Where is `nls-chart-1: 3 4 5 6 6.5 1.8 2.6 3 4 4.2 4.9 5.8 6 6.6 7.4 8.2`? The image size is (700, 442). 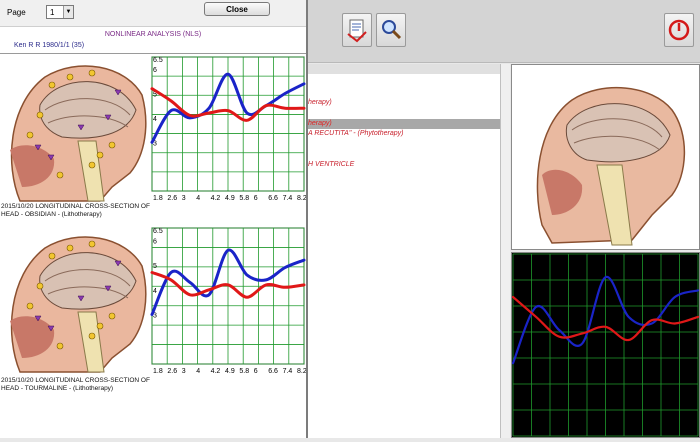
nls-chart-1: 3 4 5 6 6.5 1.8 2.6 3 4 4.2 4.9 5.8 6 6.6 7.4 8.2 is located at coordinates (228, 129).